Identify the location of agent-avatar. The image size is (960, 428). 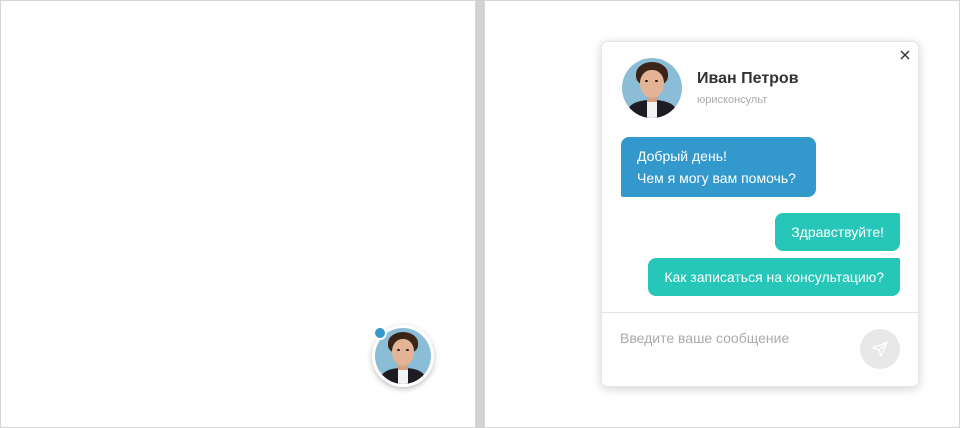
(652, 88).